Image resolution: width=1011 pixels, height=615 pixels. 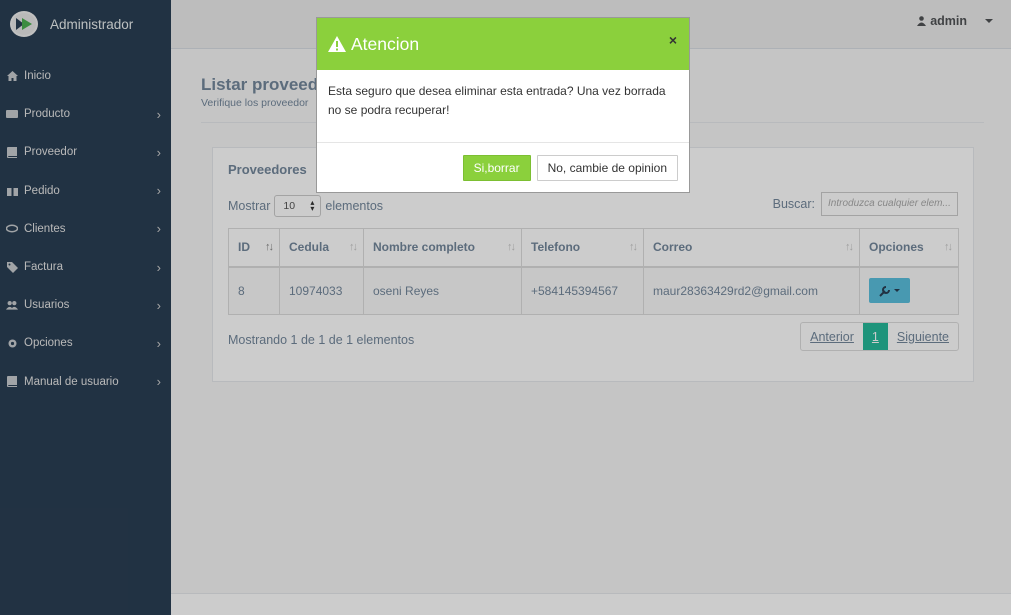 What do you see at coordinates (607, 168) in the screenshot?
I see `cancel-button: No, cambie de opinion` at bounding box center [607, 168].